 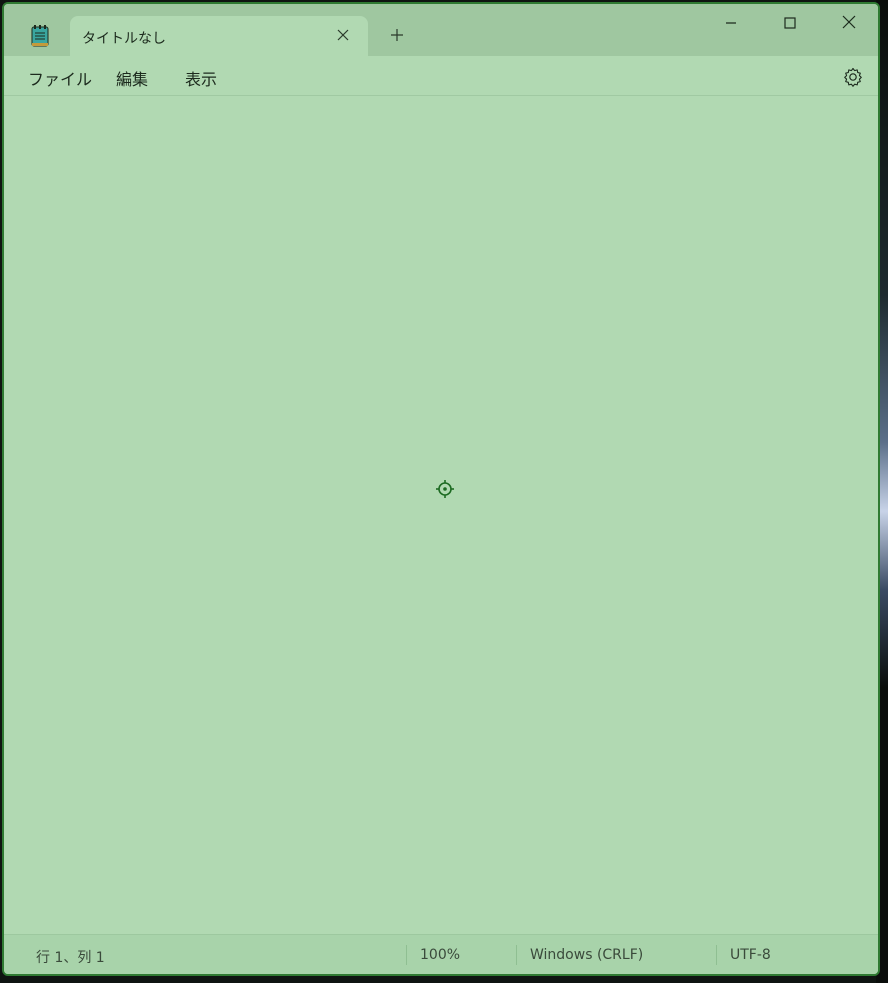 What do you see at coordinates (441, 30) in the screenshot?
I see `title-bar: タイトルなし` at bounding box center [441, 30].